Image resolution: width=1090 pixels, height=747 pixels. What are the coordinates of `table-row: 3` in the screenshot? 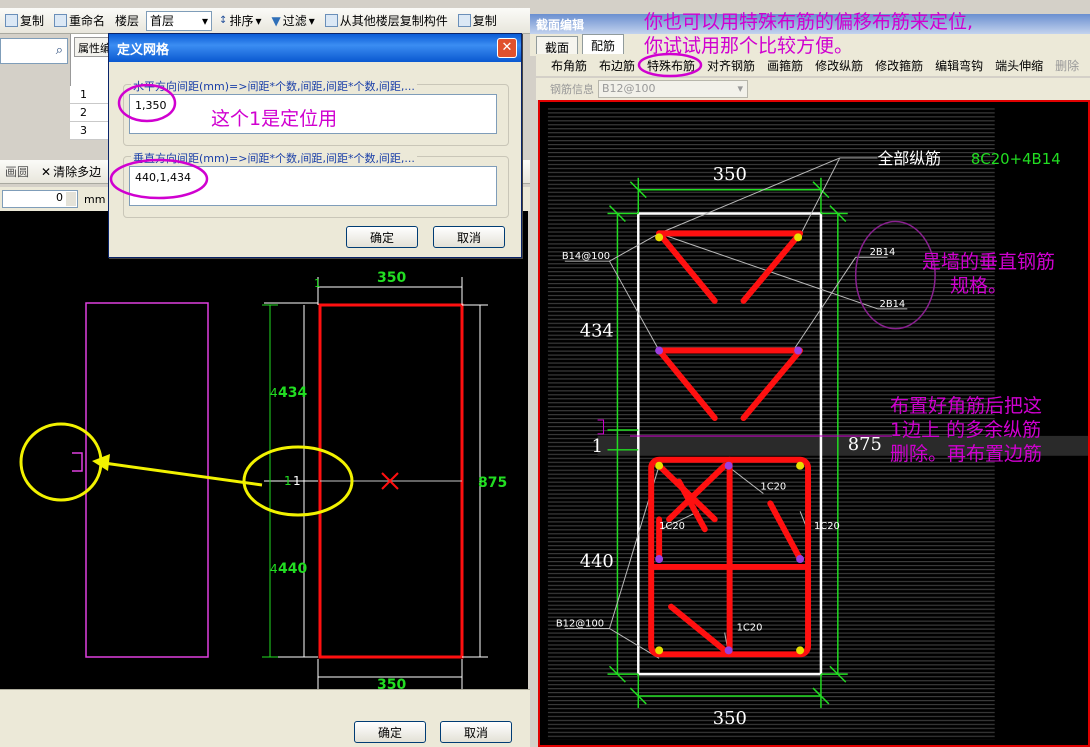 It's located at (90, 131).